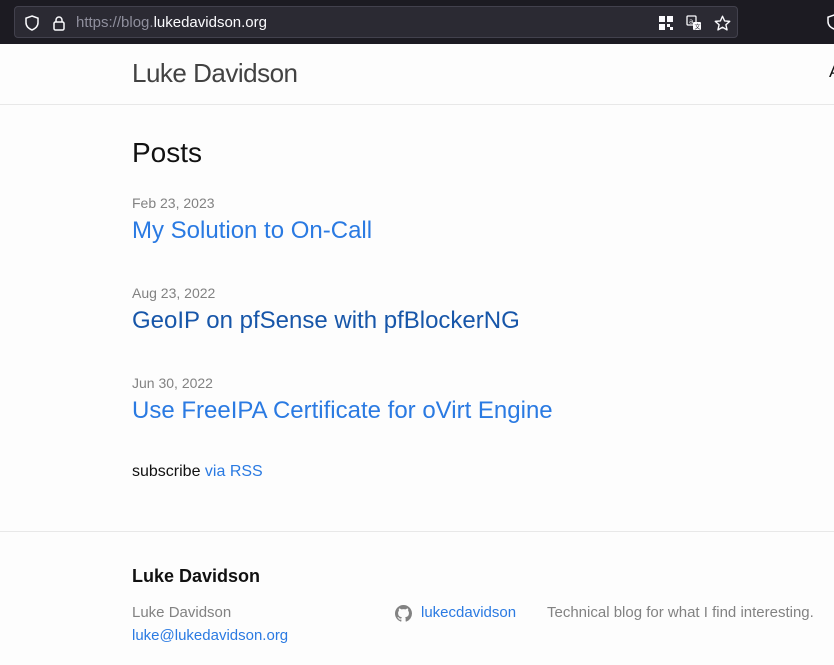 This screenshot has height=665, width=834. I want to click on site-title-link: Luke Davidson, so click(215, 73).